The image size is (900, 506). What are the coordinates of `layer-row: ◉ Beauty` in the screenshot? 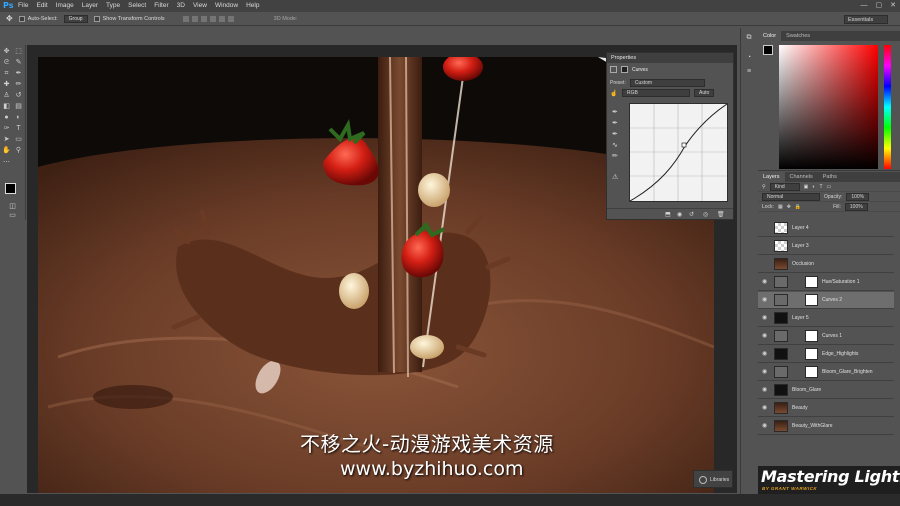 It's located at (826, 408).